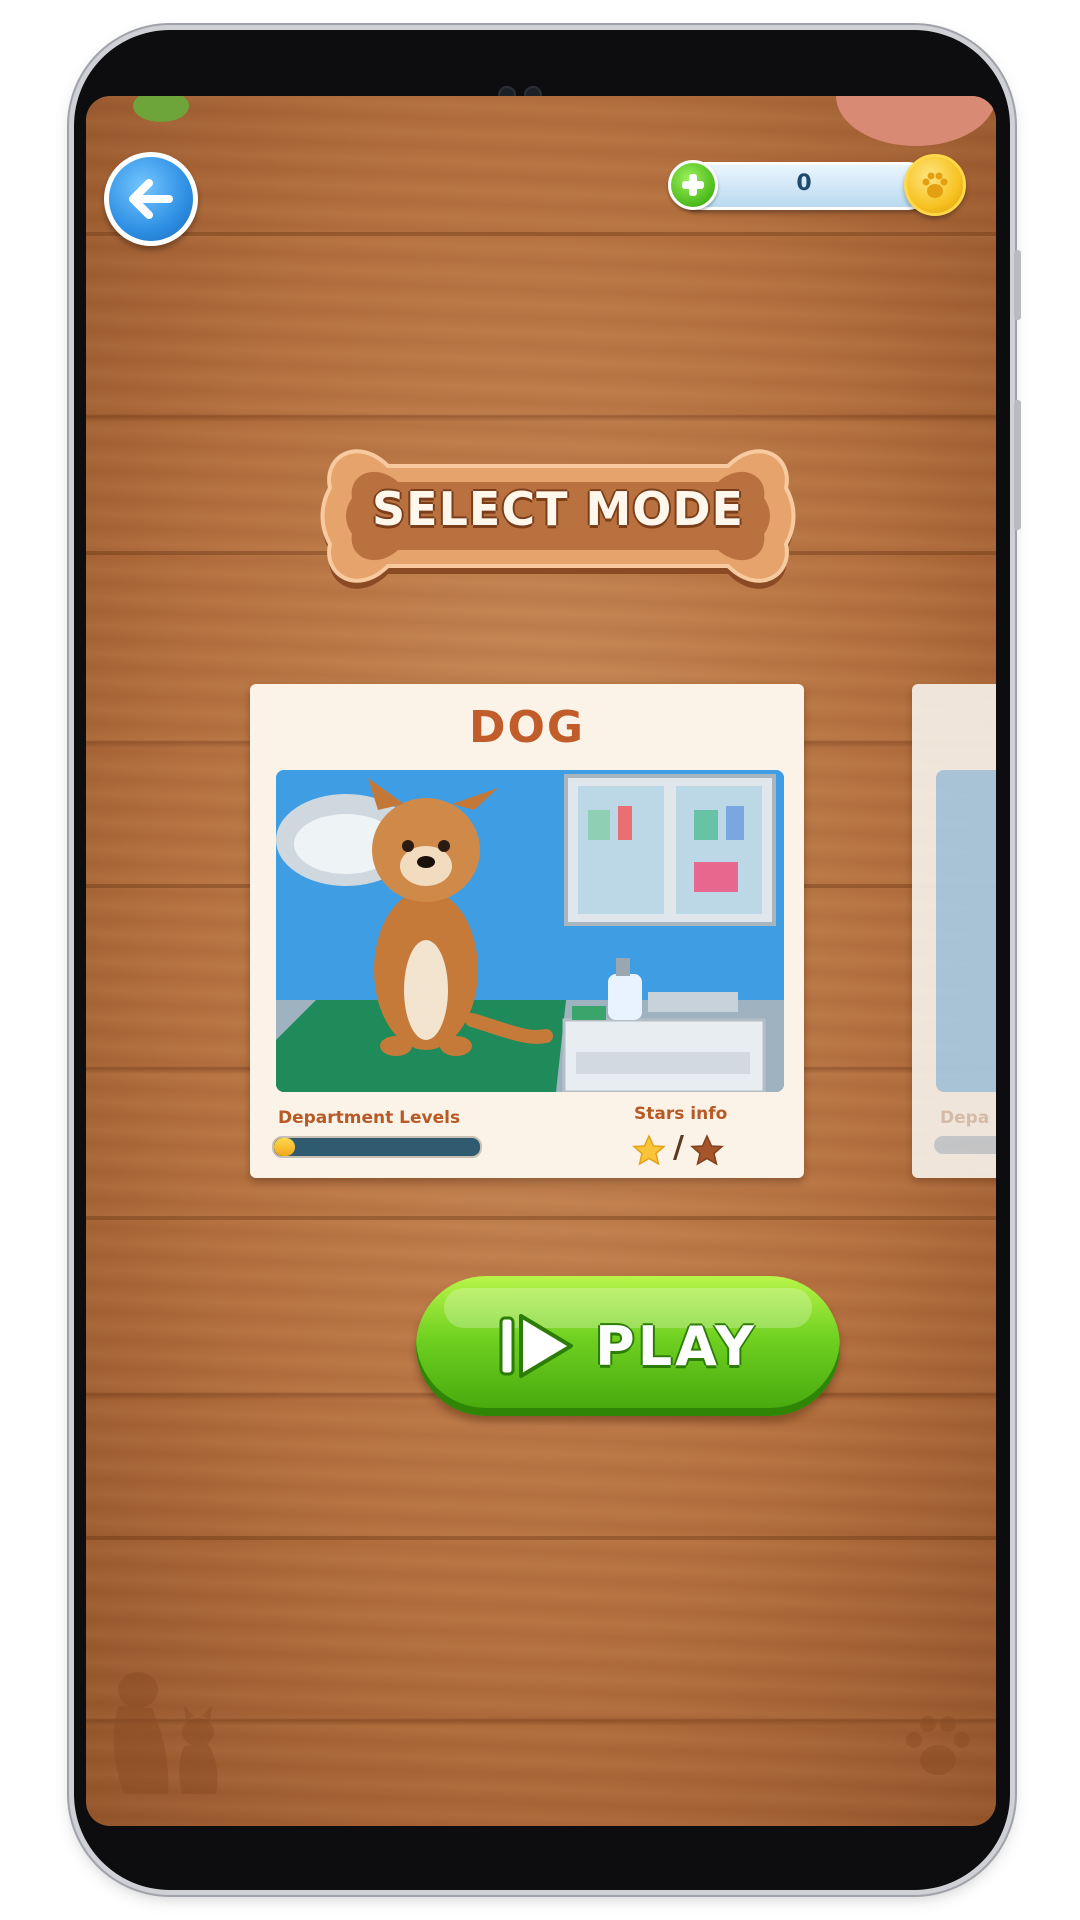  What do you see at coordinates (284, 1147) in the screenshot?
I see `department-progress-fill` at bounding box center [284, 1147].